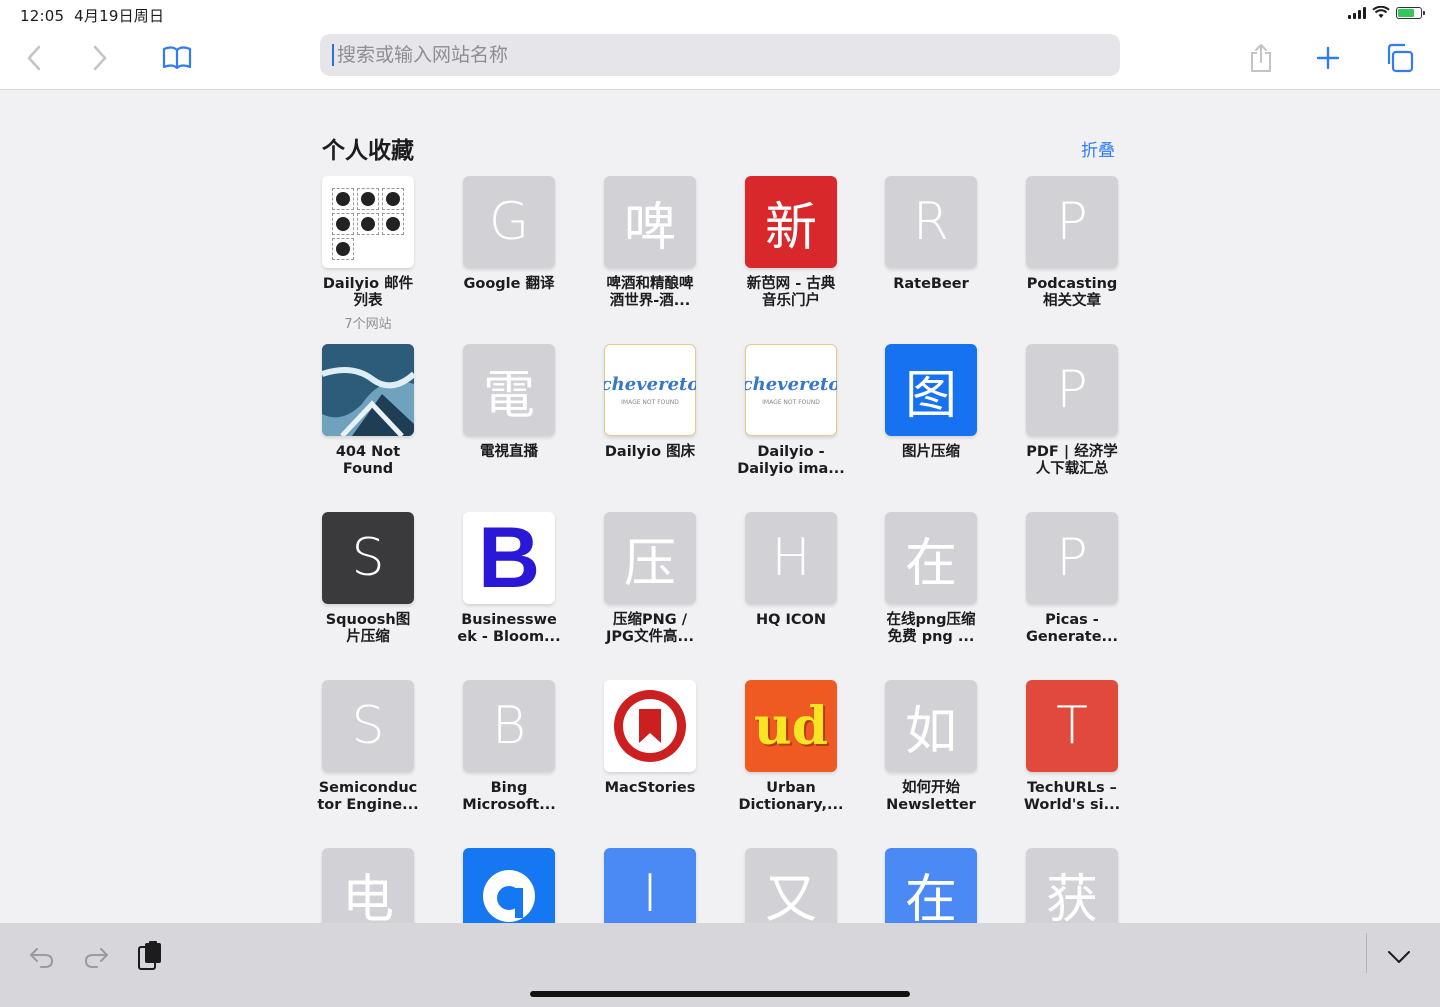 The image size is (1440, 1007). I want to click on favorite-item: chevereto IMAGE NOT FOUND Dailyio 图床, so click(650, 402).